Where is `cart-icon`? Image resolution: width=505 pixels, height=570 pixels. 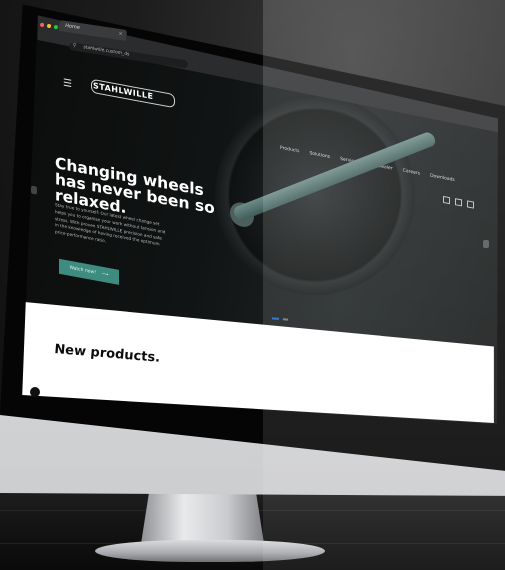
cart-icon is located at coordinates (458, 202).